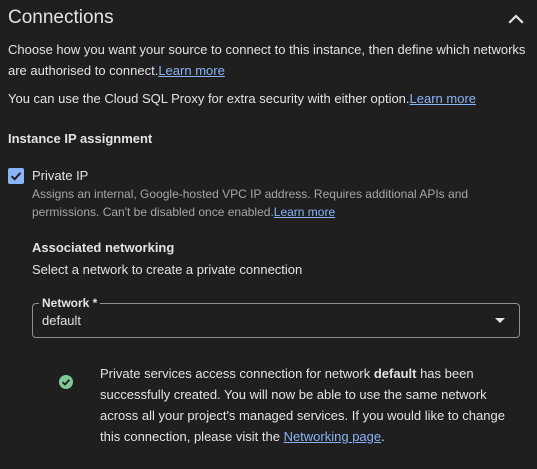 The image size is (537, 469). Describe the element at coordinates (304, 212) in the screenshot. I see `private-ip-learn-more-link: Learn more` at that location.